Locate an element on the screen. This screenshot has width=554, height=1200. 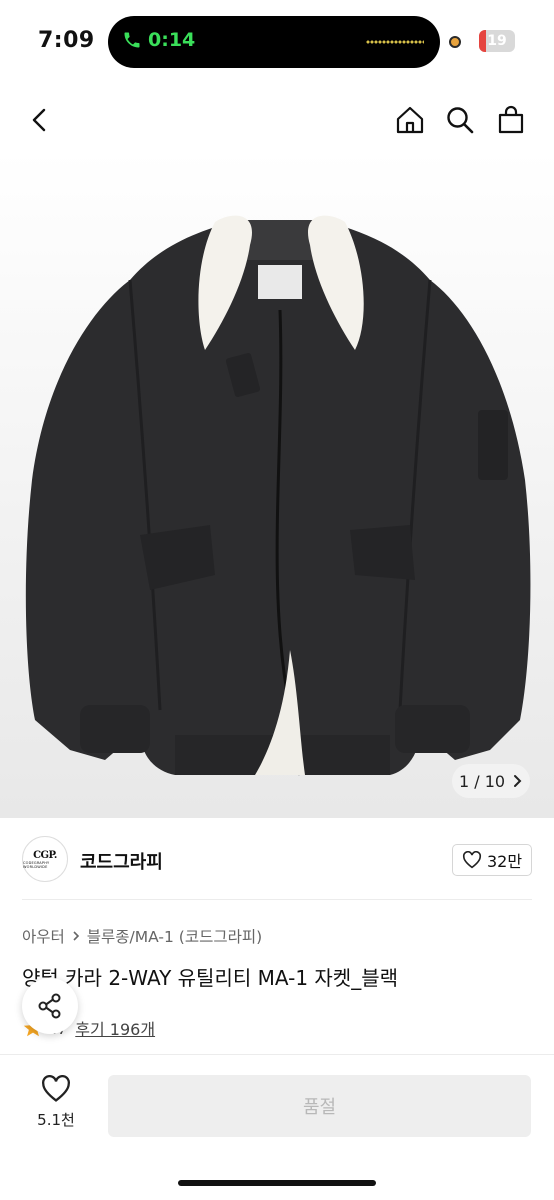
bottom-action-bar: 5.1천 품절 is located at coordinates (277, 1127).